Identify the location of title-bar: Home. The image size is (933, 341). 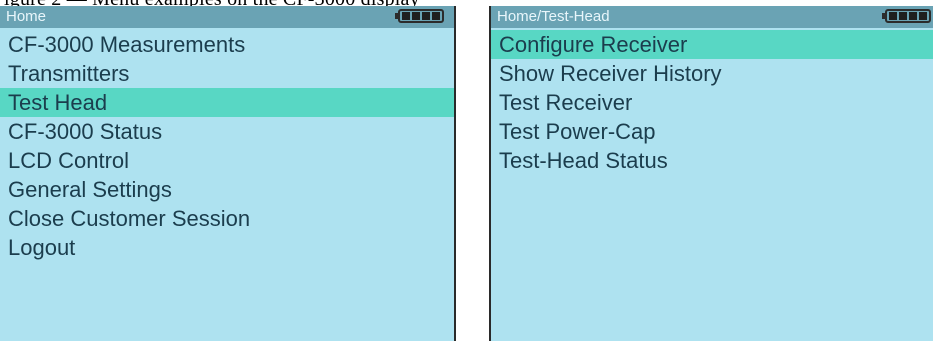
(227, 17).